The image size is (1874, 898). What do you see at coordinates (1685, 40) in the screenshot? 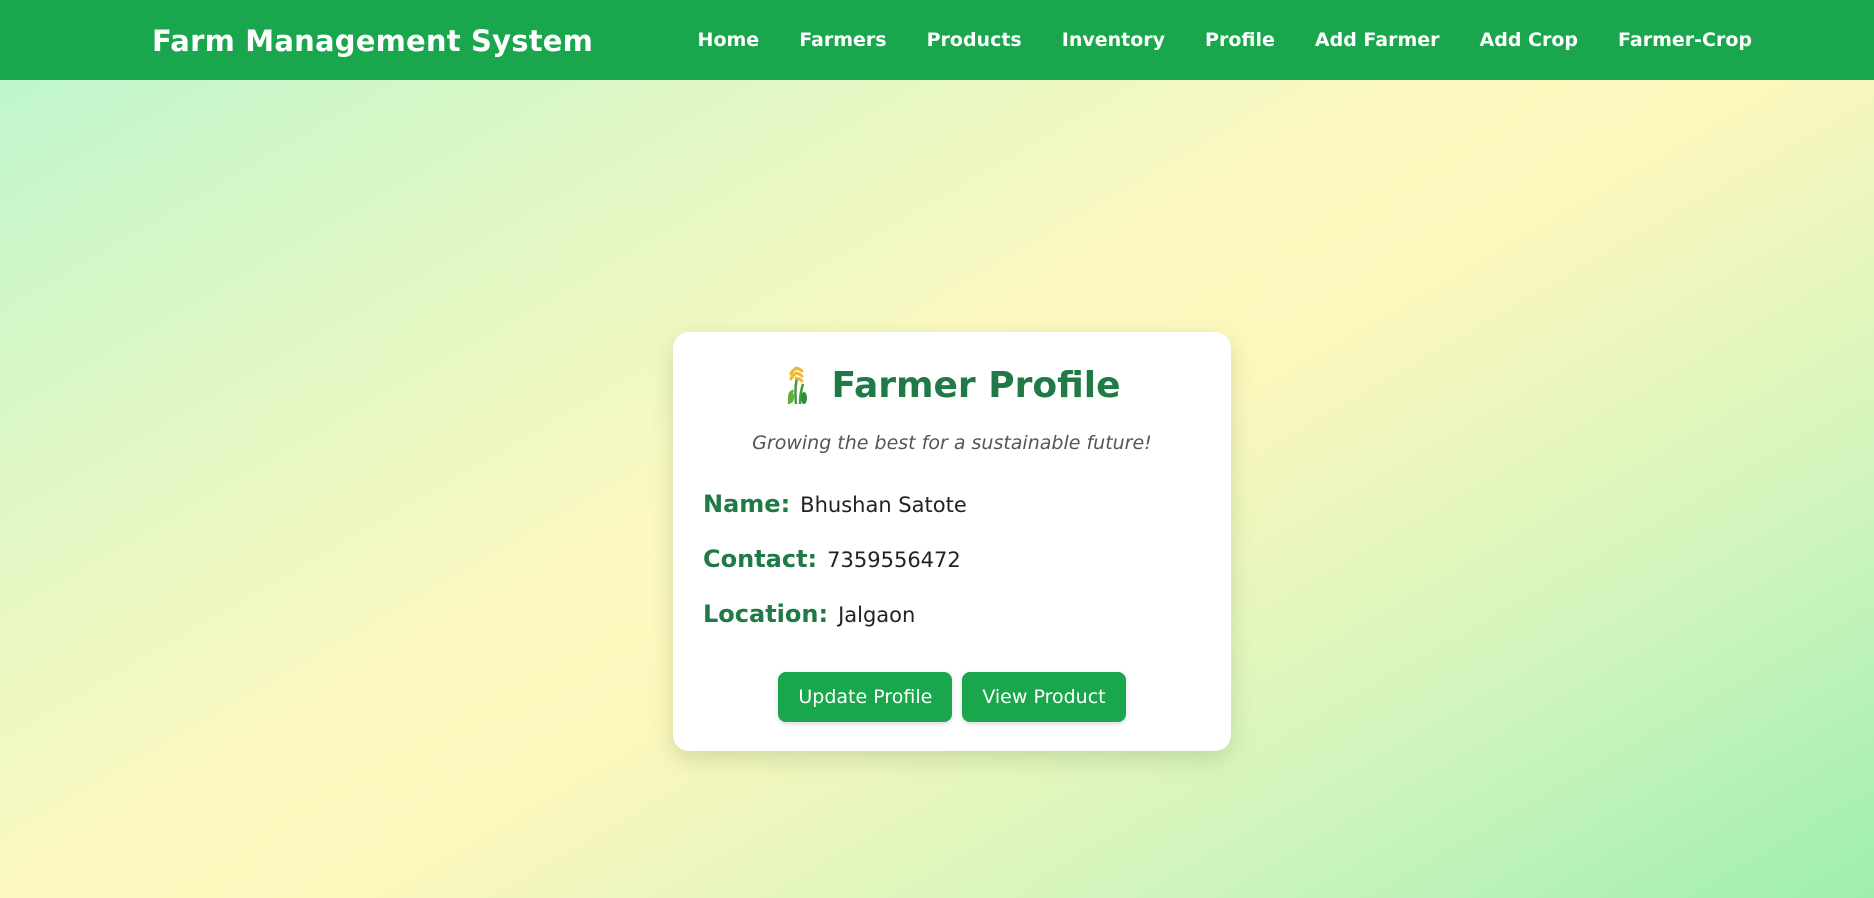
I see `nav-farmer-crop: Farmer-Crop` at bounding box center [1685, 40].